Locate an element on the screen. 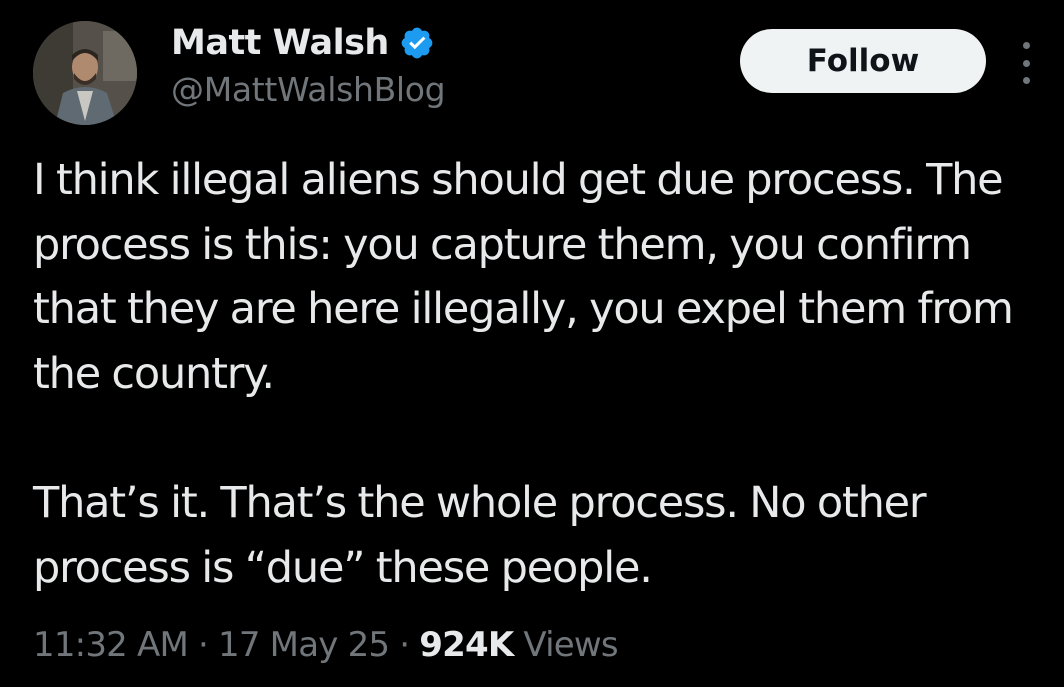 This screenshot has height=687, width=1064. views-count: 924K is located at coordinates (466, 645).